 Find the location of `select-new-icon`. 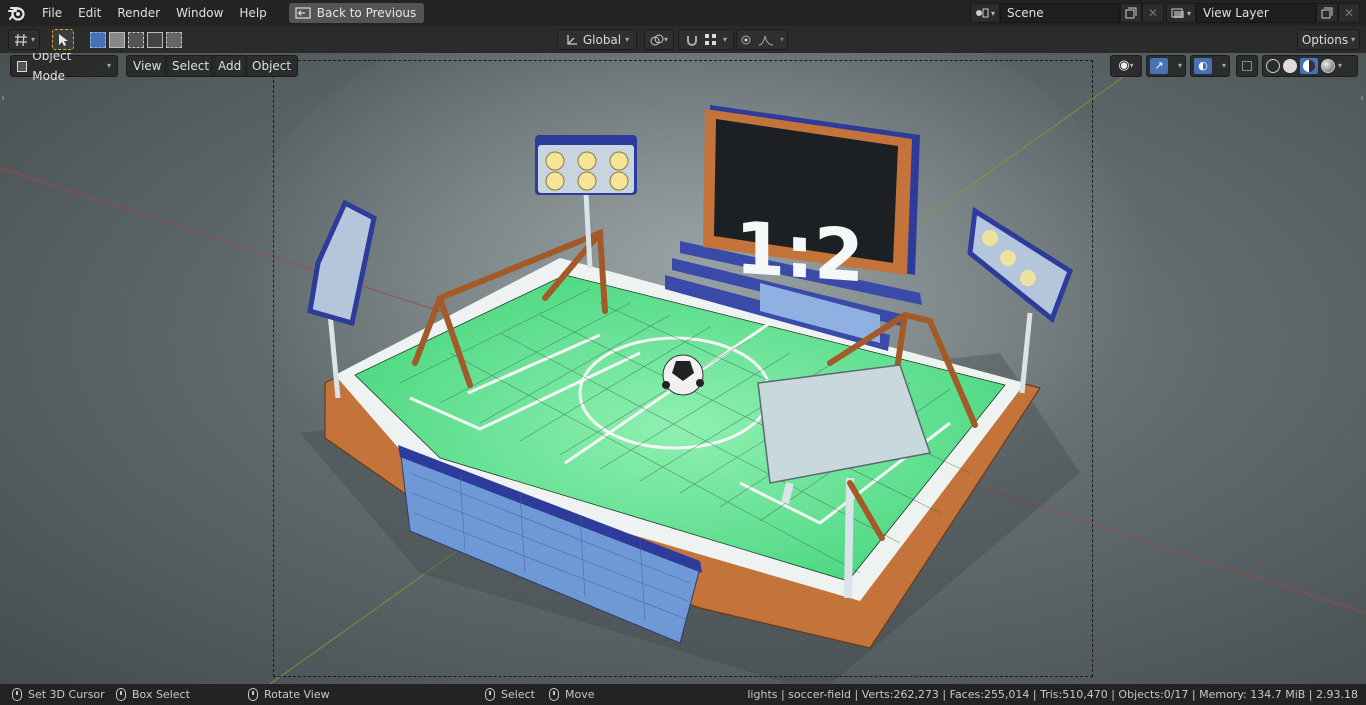

select-new-icon is located at coordinates (98, 39).